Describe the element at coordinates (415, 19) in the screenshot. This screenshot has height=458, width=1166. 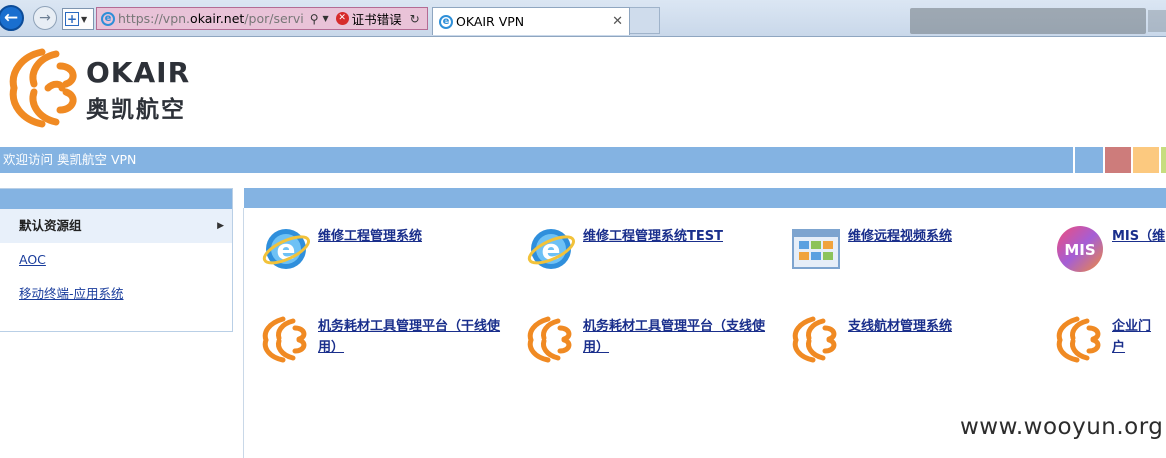
I see `refresh-icon: ↻` at that location.